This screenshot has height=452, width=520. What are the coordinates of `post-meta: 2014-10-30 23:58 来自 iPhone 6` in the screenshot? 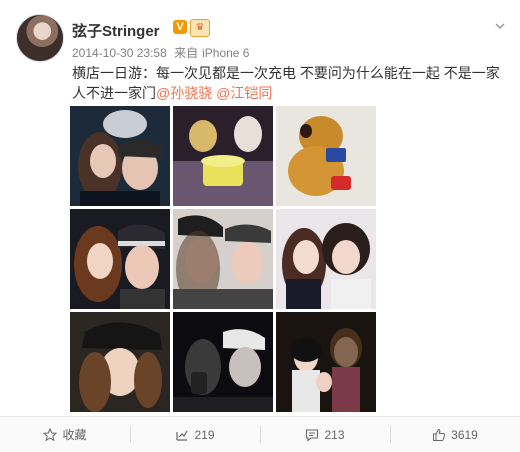 It's located at (162, 52).